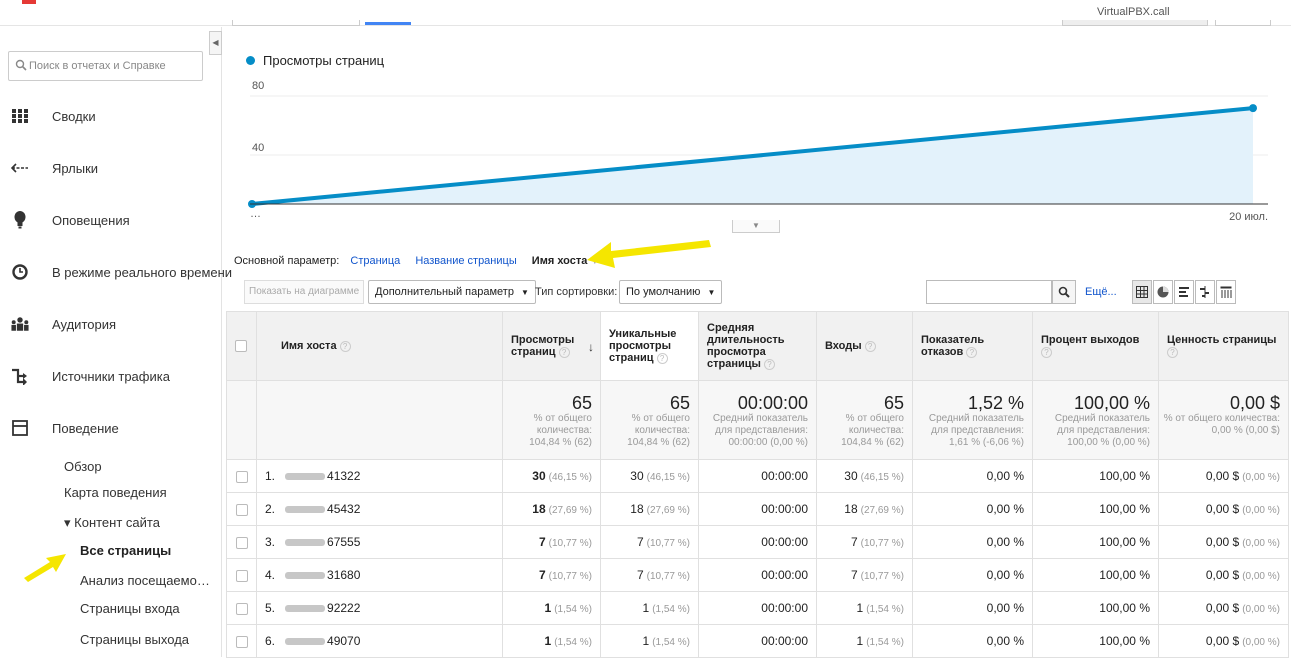 The height and width of the screenshot is (658, 1291). What do you see at coordinates (111, 220) in the screenshot?
I see `sidebar-item-alerts: Оповещения` at bounding box center [111, 220].